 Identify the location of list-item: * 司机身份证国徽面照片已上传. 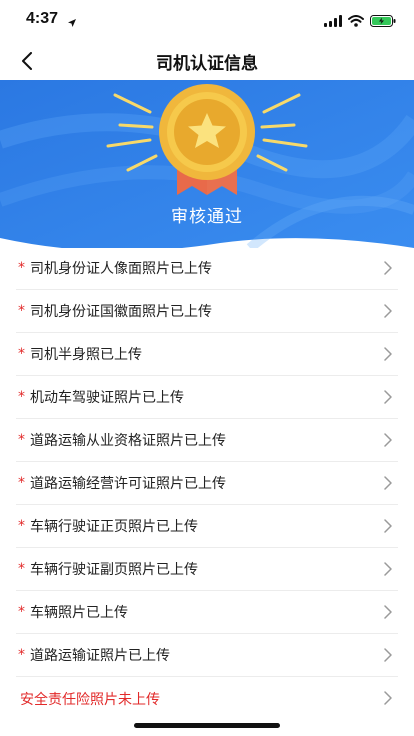
(207, 311).